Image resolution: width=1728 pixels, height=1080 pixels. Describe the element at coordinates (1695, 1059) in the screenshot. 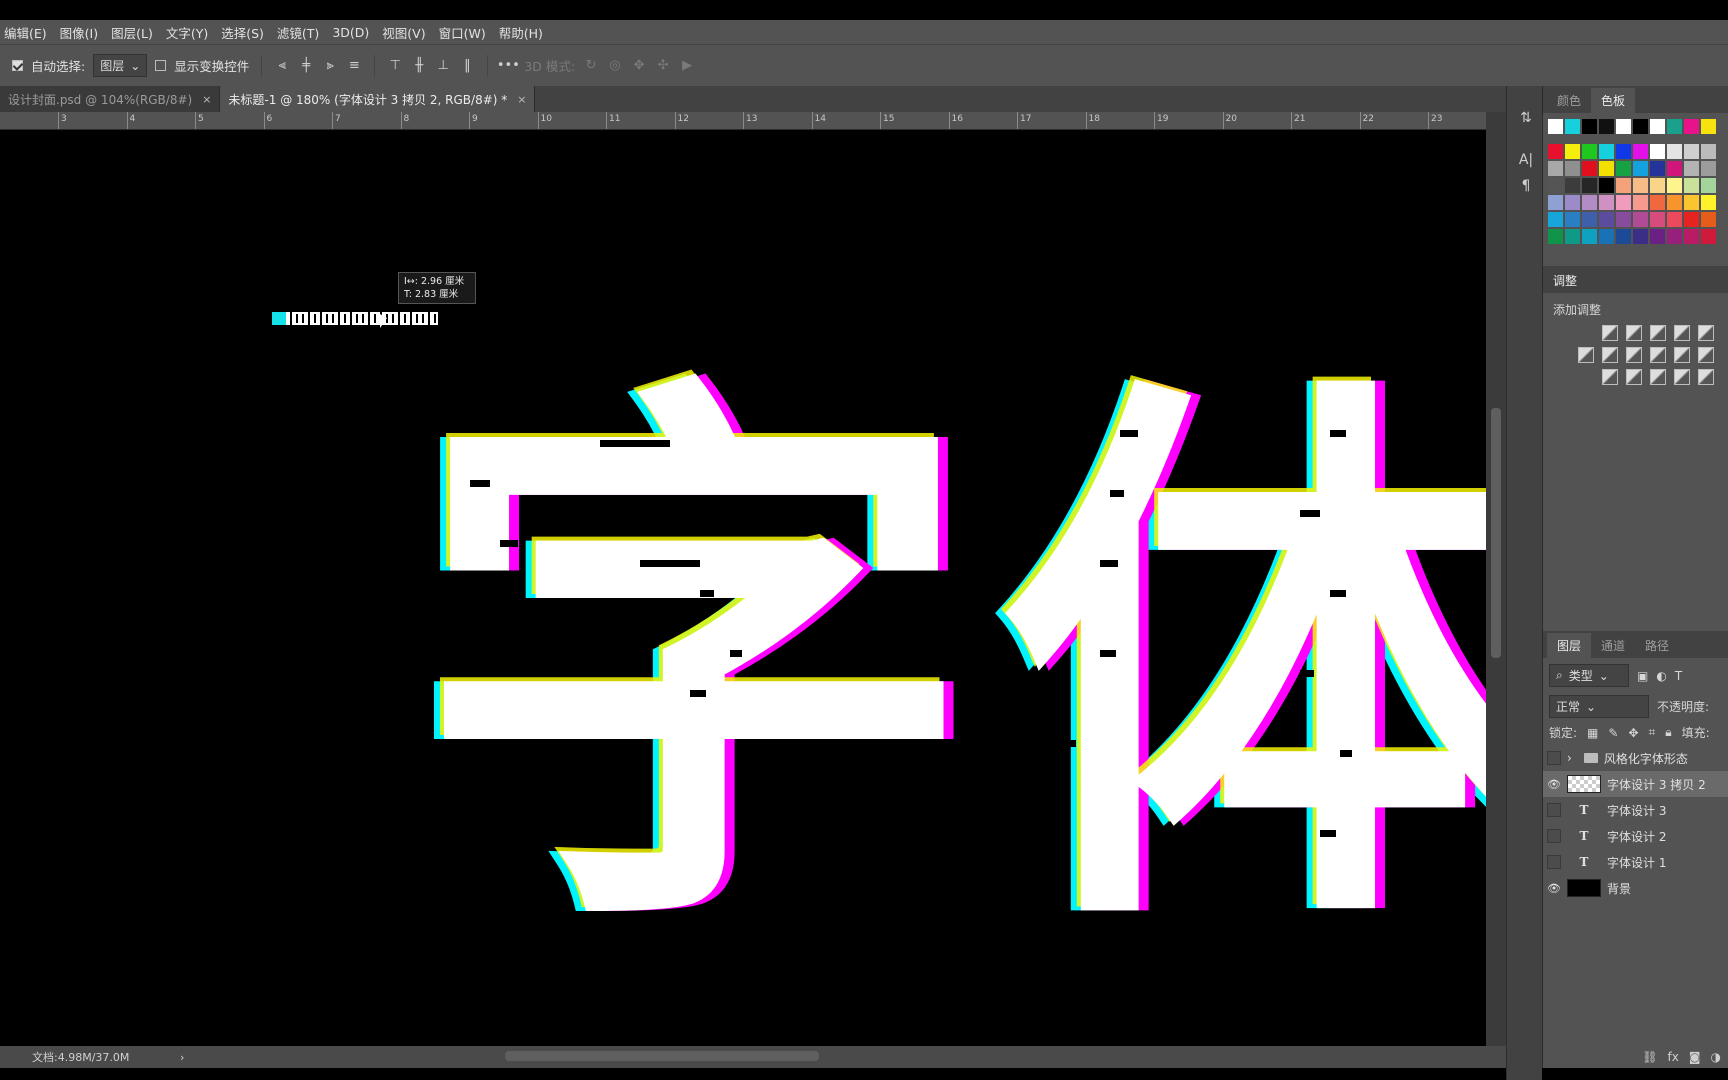

I see `mask-icon: ◙` at that location.